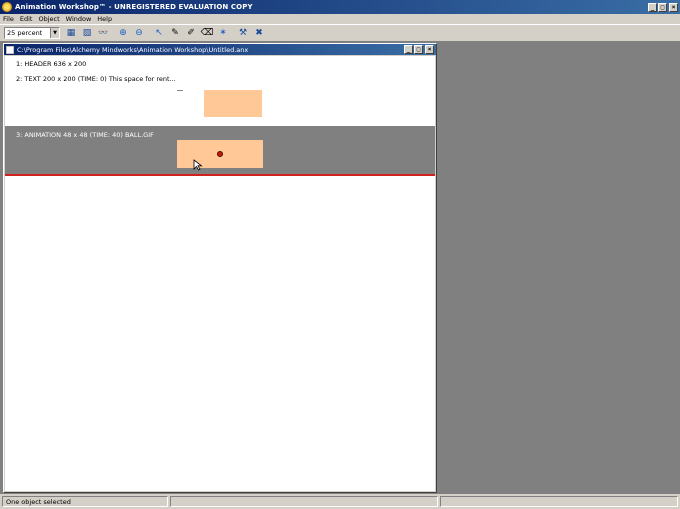 This screenshot has width=680, height=509. What do you see at coordinates (48, 19) in the screenshot?
I see `menu-object: Object` at bounding box center [48, 19].